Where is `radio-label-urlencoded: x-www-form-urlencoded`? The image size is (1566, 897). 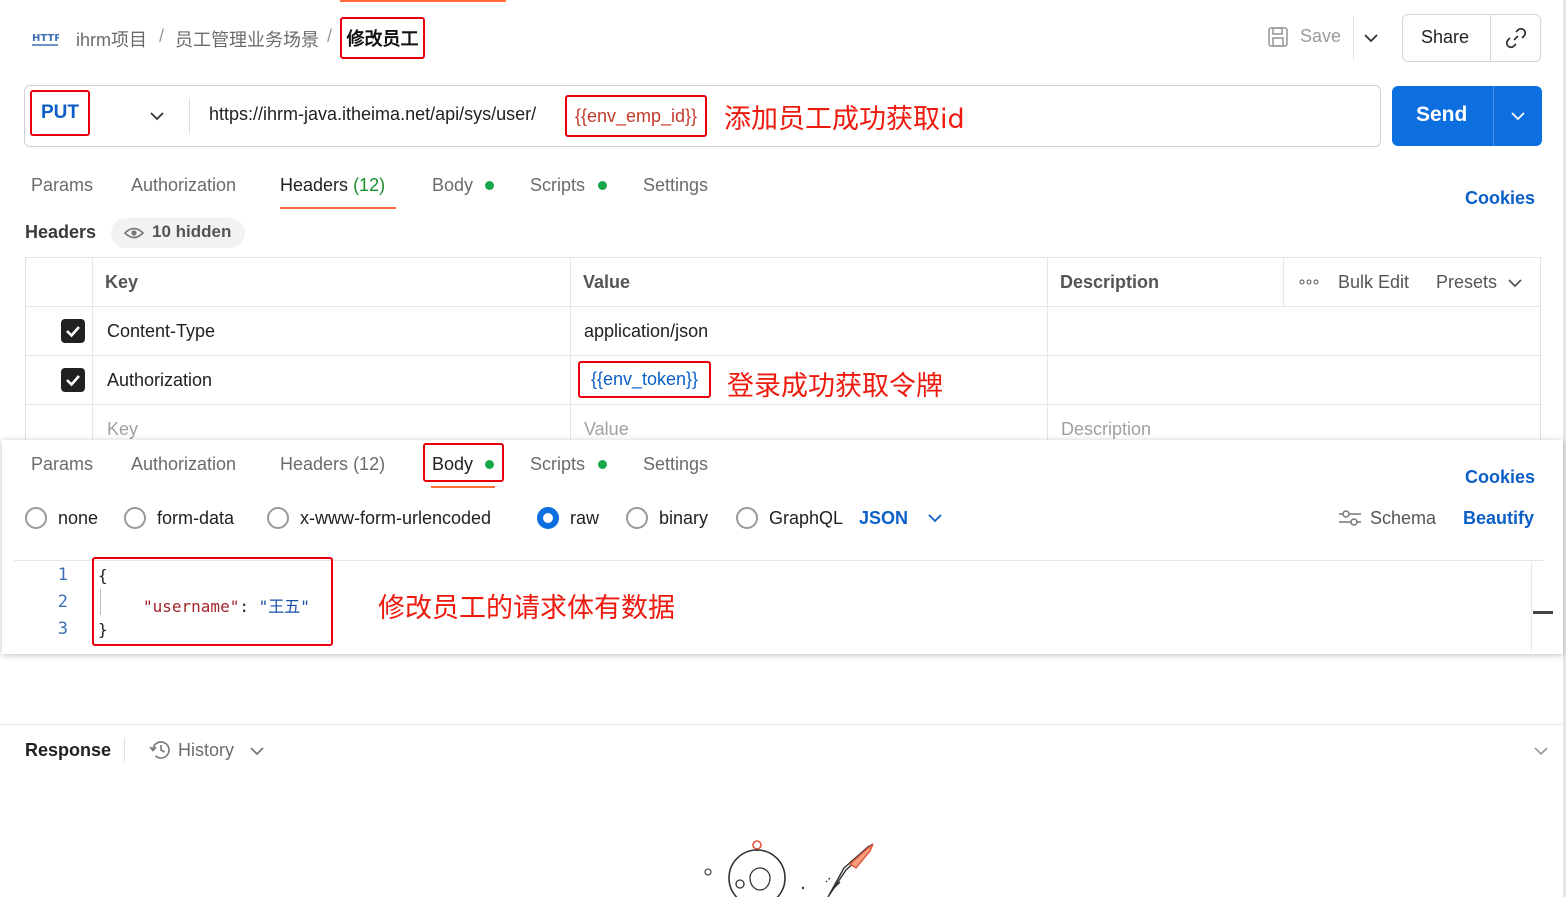
radio-label-urlencoded: x-www-form-urlencoded is located at coordinates (395, 518).